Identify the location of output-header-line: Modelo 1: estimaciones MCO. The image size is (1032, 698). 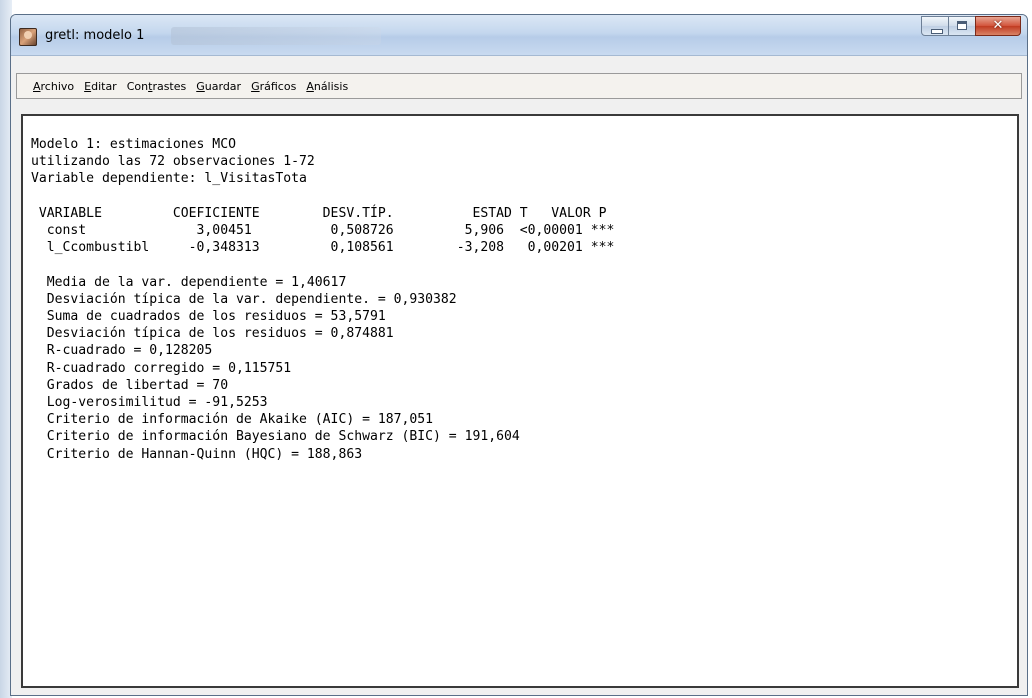
(133, 144).